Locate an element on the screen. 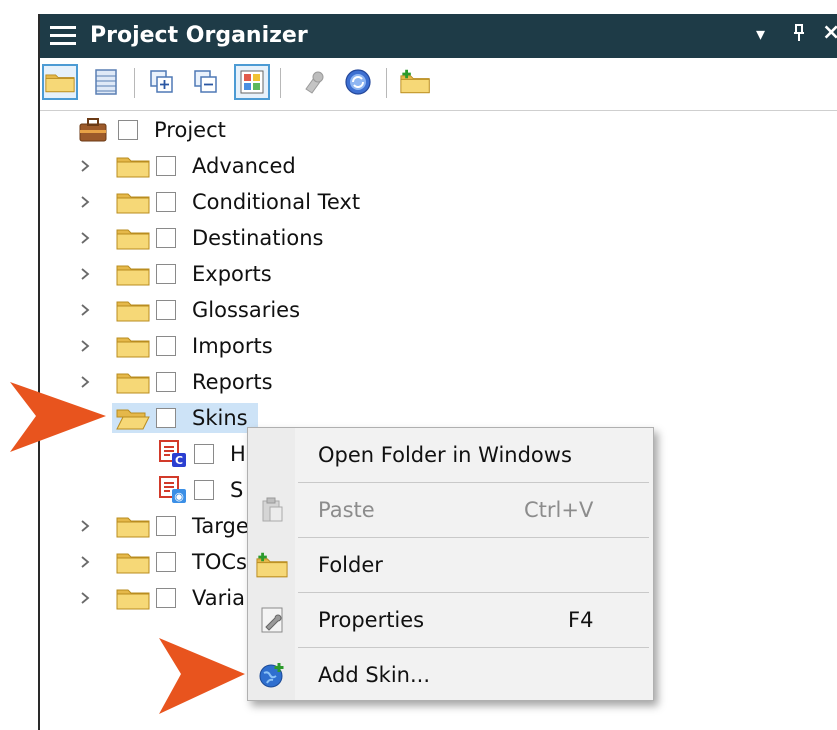  tree-folder-item: TOCs is located at coordinates (162, 562).